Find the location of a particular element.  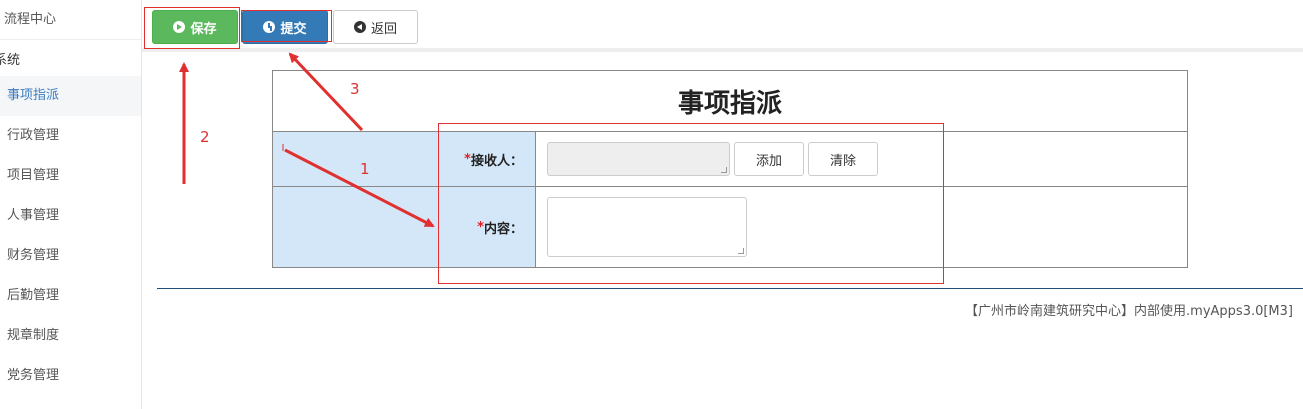

footer-divider is located at coordinates (730, 288).